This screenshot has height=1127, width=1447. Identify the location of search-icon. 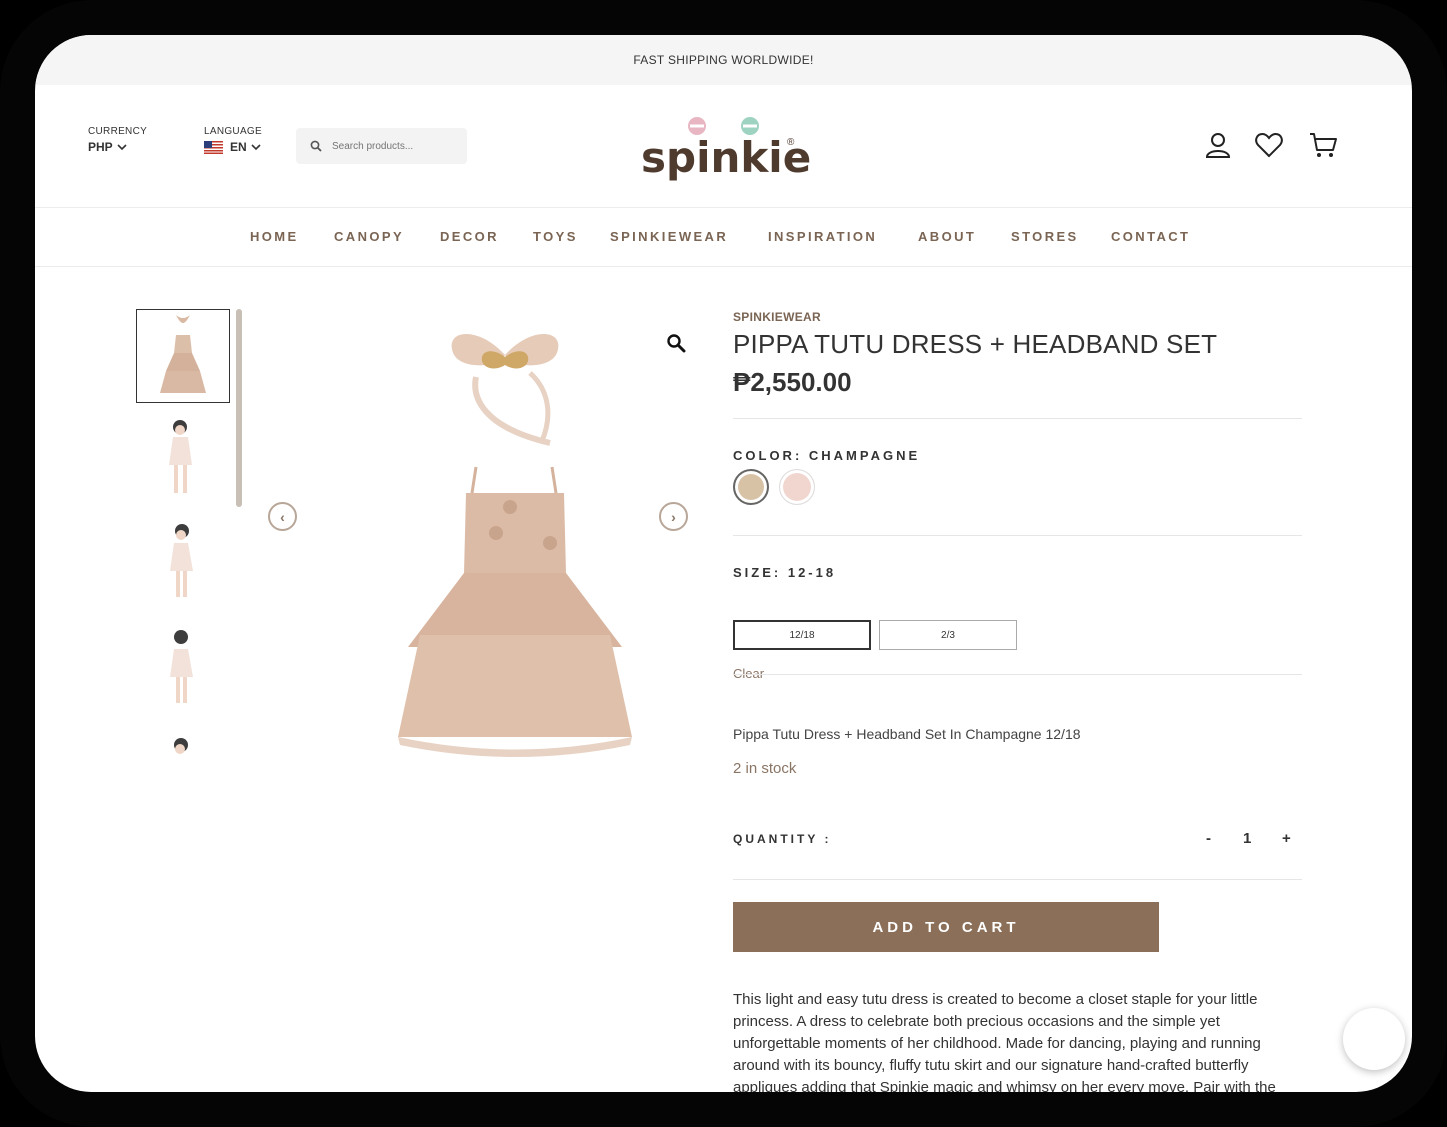
(316, 146).